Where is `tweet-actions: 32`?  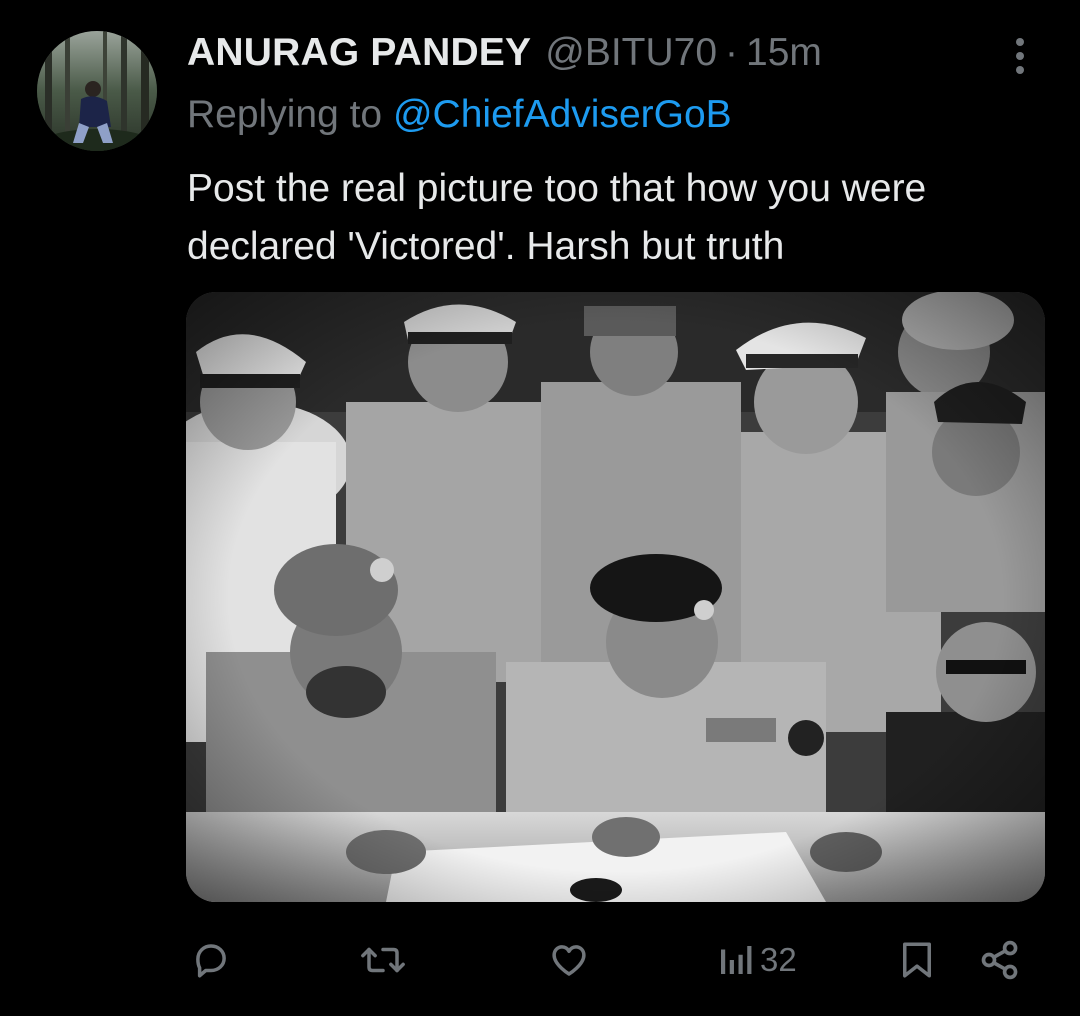
tweet-actions: 32 is located at coordinates (540, 960).